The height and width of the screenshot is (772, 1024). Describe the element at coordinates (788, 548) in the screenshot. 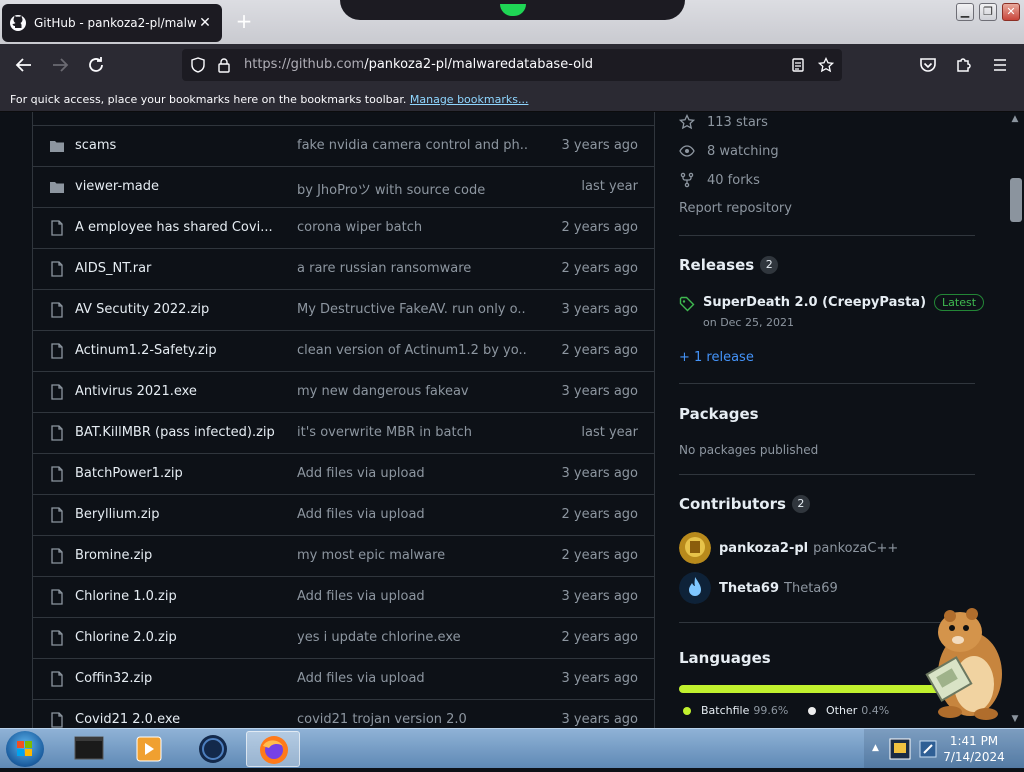

I see `contributor-pankoza2-pl: pankoza2-pl pankozaC++` at that location.